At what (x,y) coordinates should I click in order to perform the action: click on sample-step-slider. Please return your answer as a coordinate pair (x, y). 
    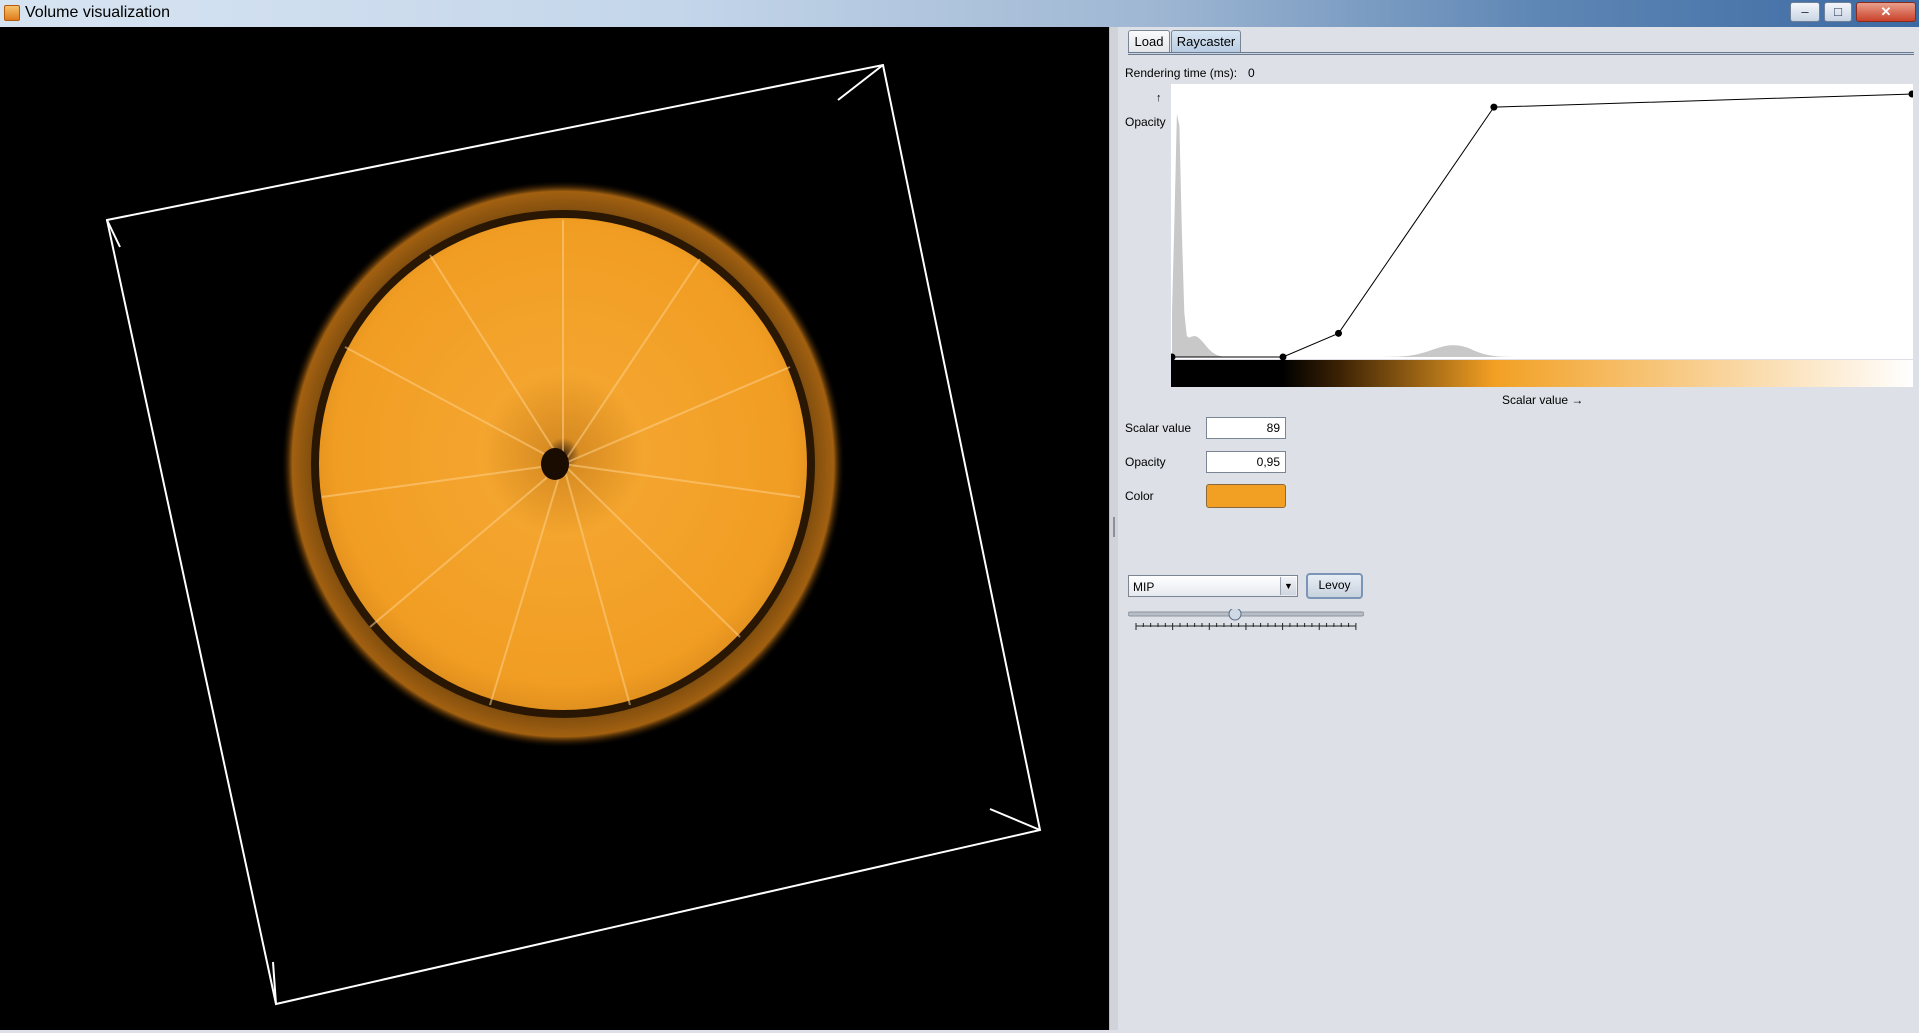
    Looking at the image, I should click on (1246, 622).